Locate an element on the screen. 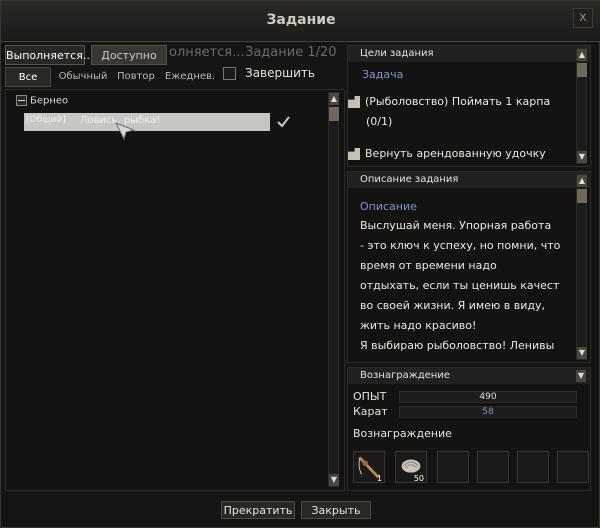 The image size is (600, 528). carat-value: 58 is located at coordinates (488, 412).